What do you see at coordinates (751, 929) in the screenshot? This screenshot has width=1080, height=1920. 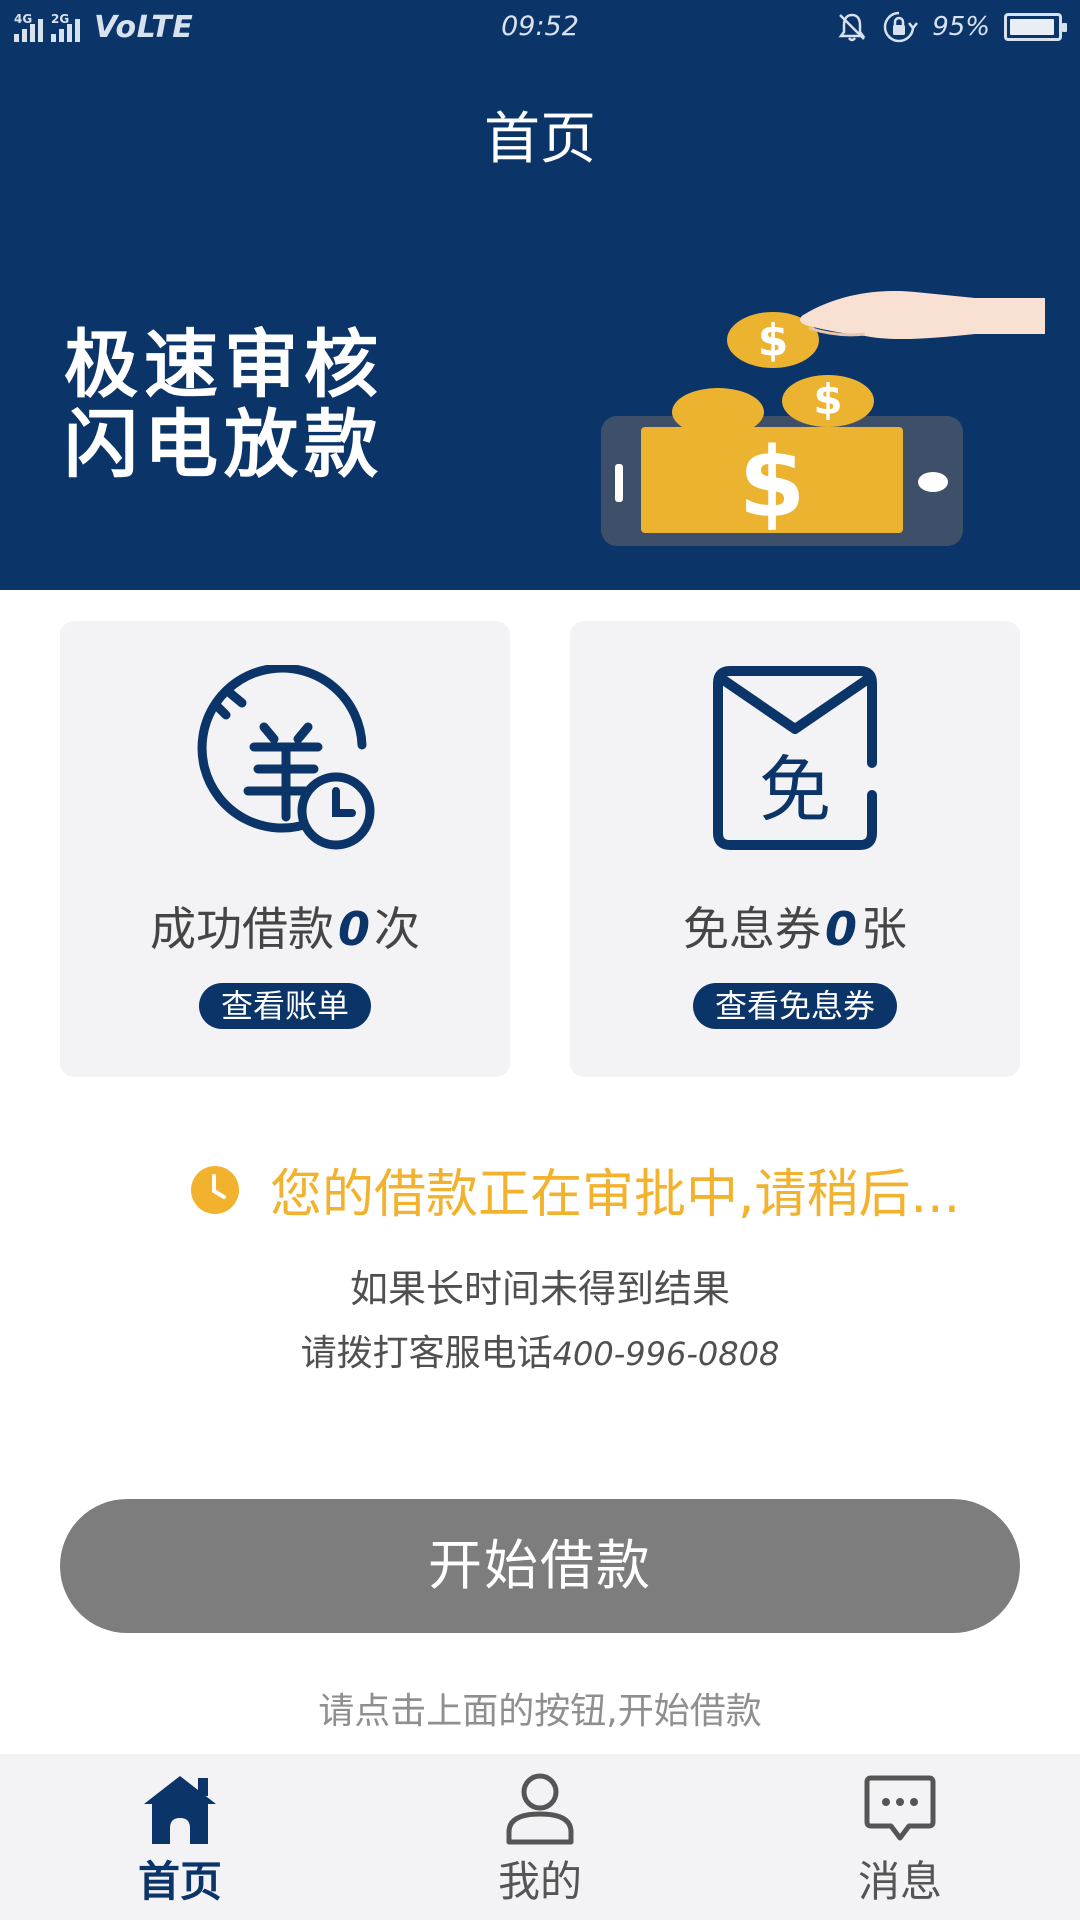 I see `coupon-count-prefix: 免息券` at bounding box center [751, 929].